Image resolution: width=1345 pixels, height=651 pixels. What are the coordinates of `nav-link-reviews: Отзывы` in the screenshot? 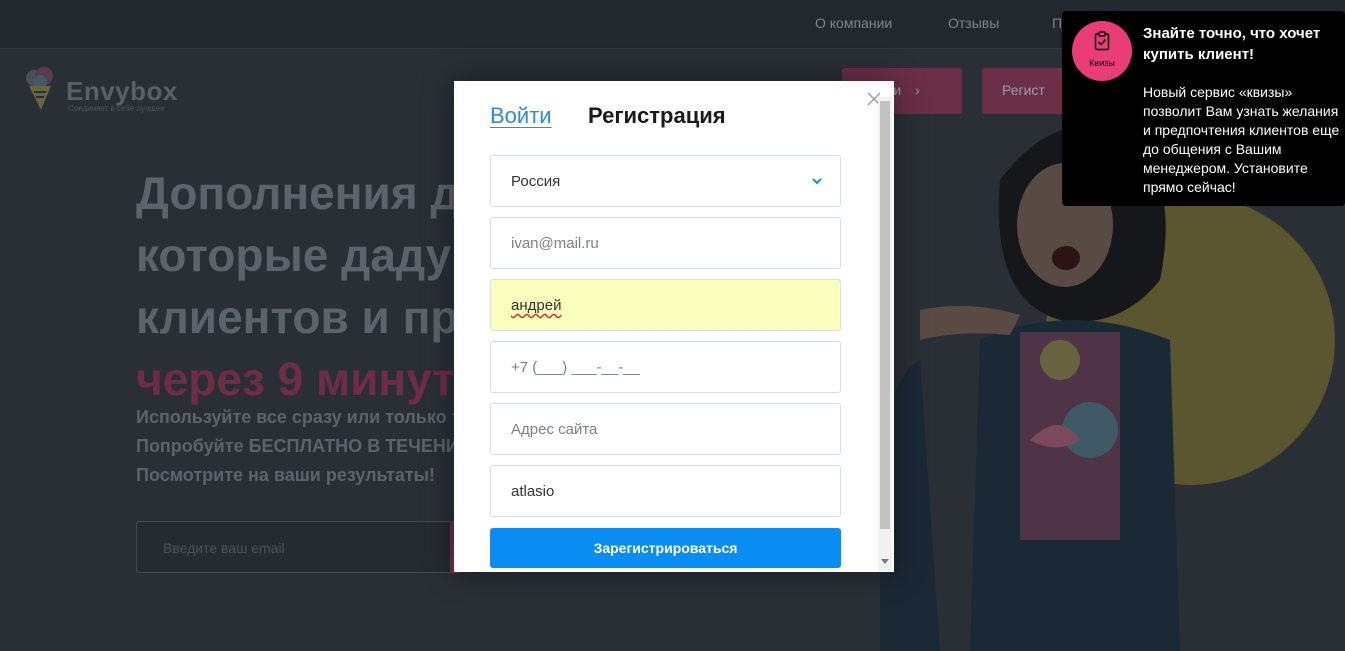 It's located at (973, 23).